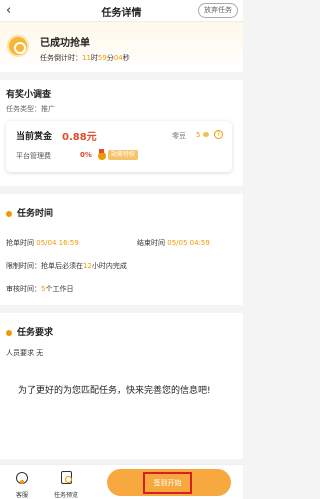 This screenshot has height=499, width=320. What do you see at coordinates (23, 266) in the screenshot?
I see `limit-time-label: 限制时间：` at bounding box center [23, 266].